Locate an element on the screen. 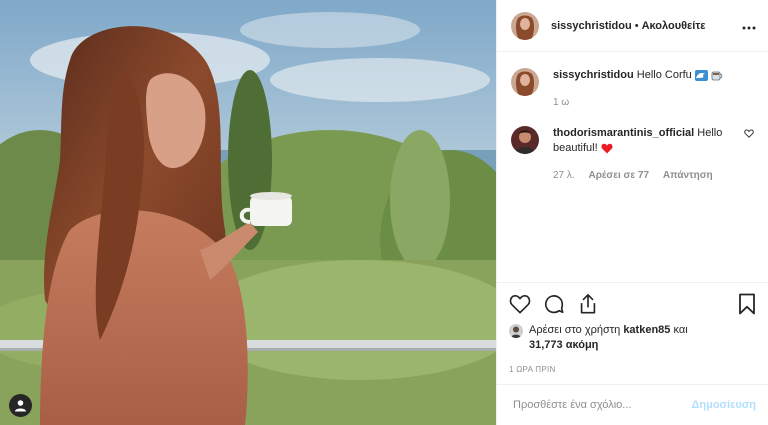 The height and width of the screenshot is (425, 768). post-header: sissychristidou • Ακολουθείτε is located at coordinates (632, 26).